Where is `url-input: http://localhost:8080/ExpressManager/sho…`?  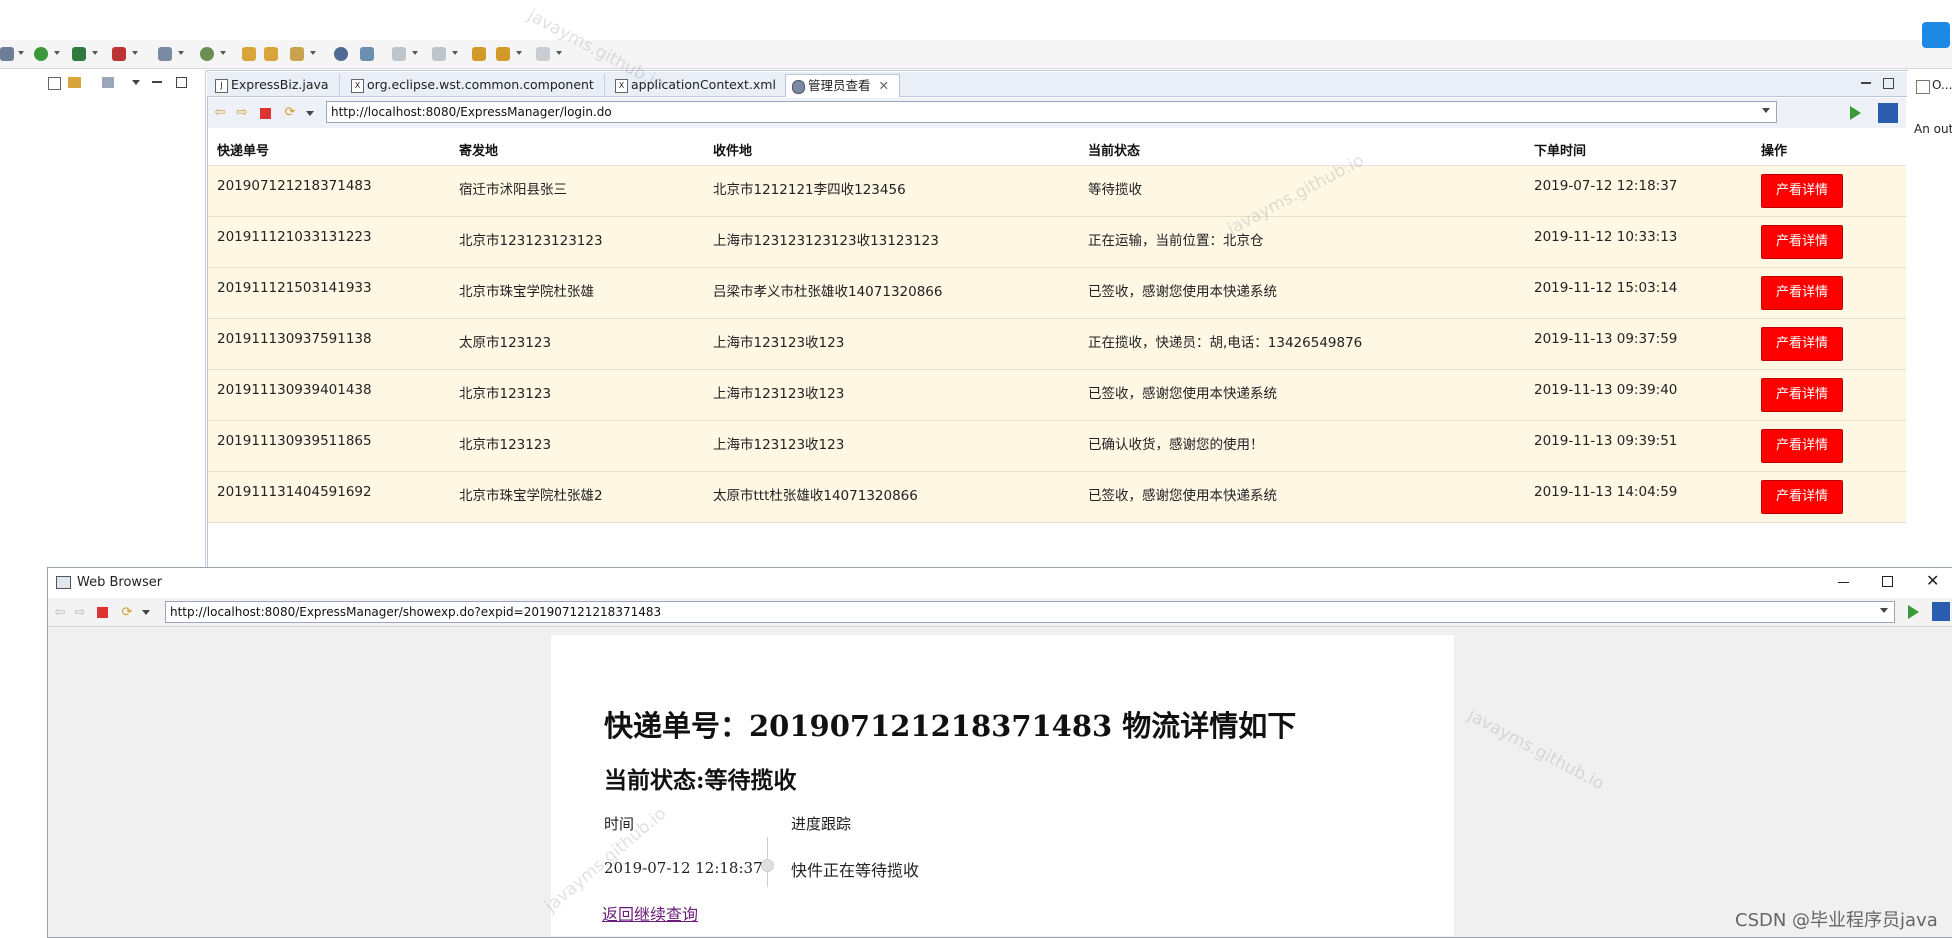
url-input: http://localhost:8080/ExpressManager/sho… is located at coordinates (1030, 612).